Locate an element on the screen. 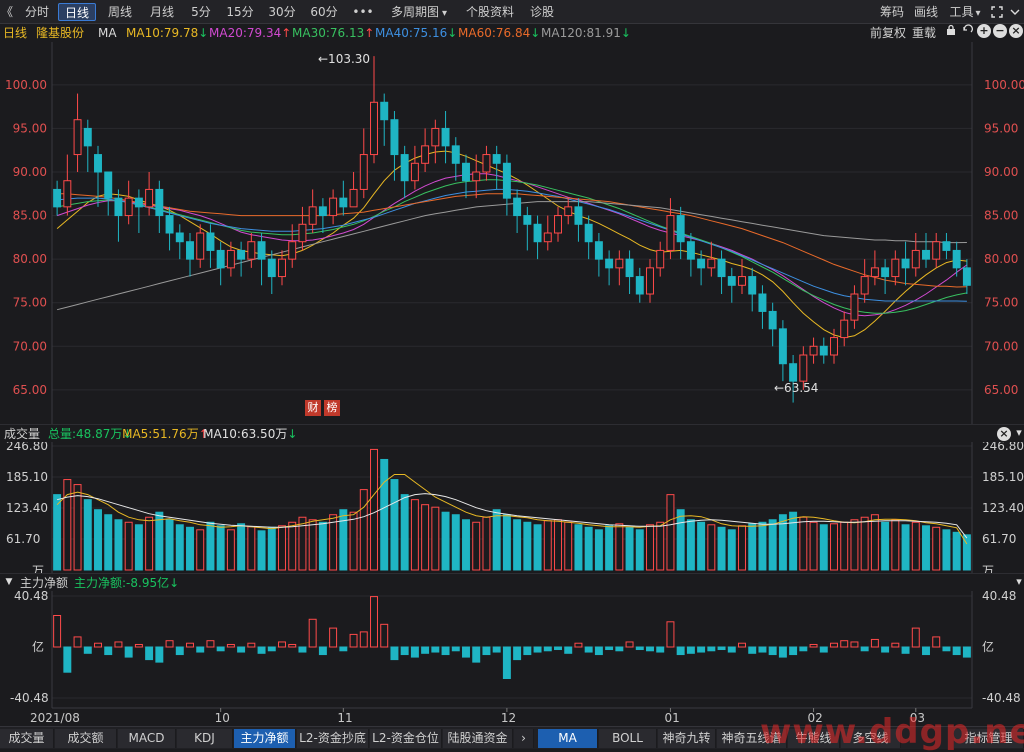  tab-5min: 5分 is located at coordinates (201, 12).